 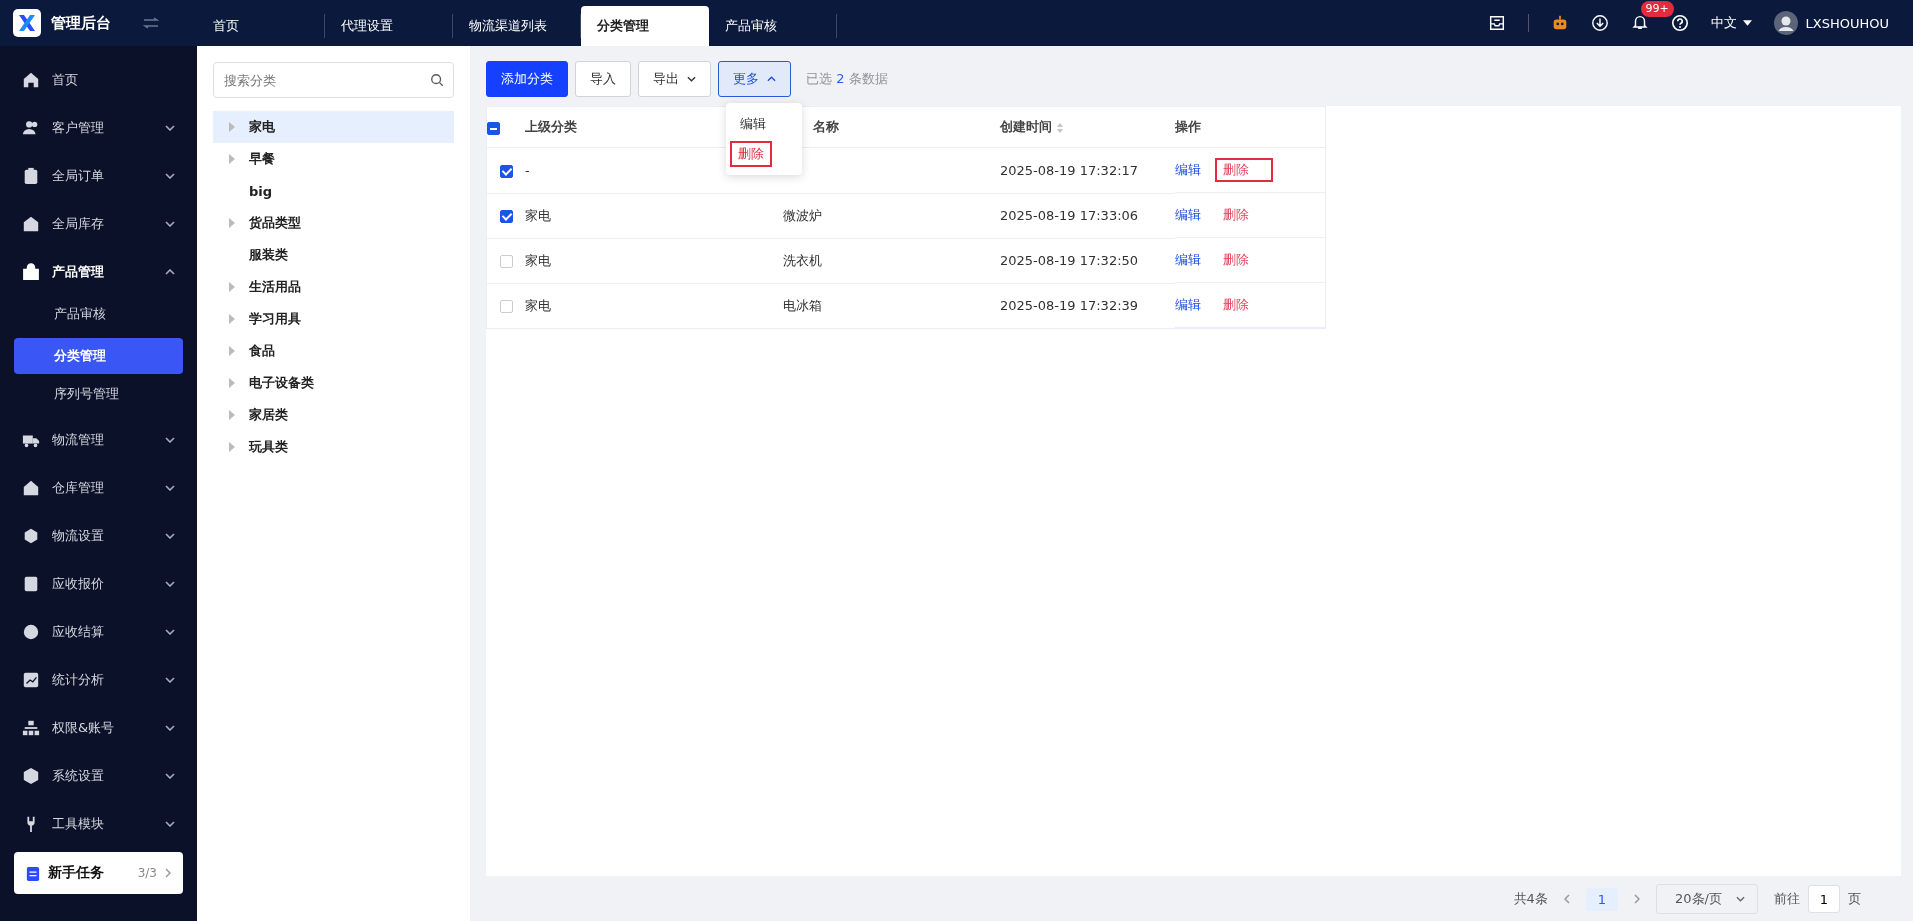 I want to click on tree-item: 服装类, so click(x=333, y=255).